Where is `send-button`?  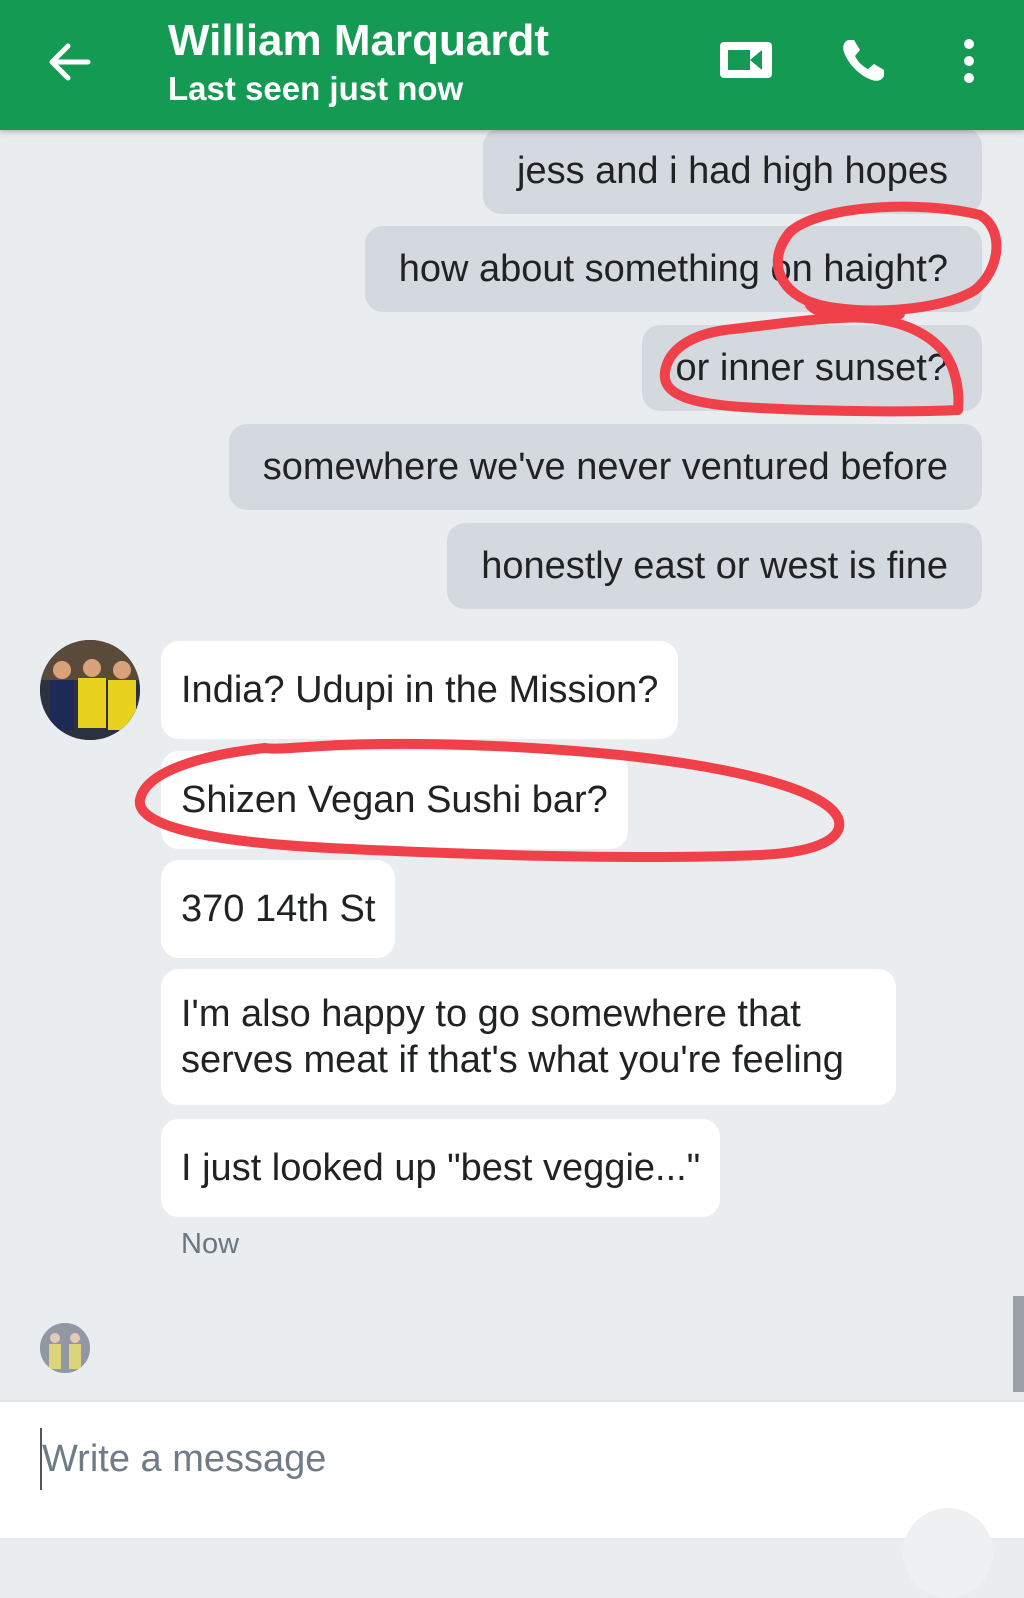
send-button is located at coordinates (948, 1553).